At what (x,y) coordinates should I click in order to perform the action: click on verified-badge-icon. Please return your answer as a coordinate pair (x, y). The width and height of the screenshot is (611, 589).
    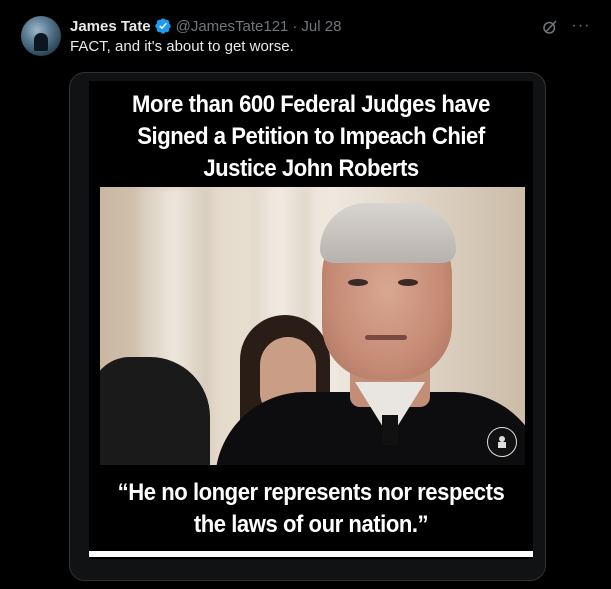
    Looking at the image, I should click on (163, 26).